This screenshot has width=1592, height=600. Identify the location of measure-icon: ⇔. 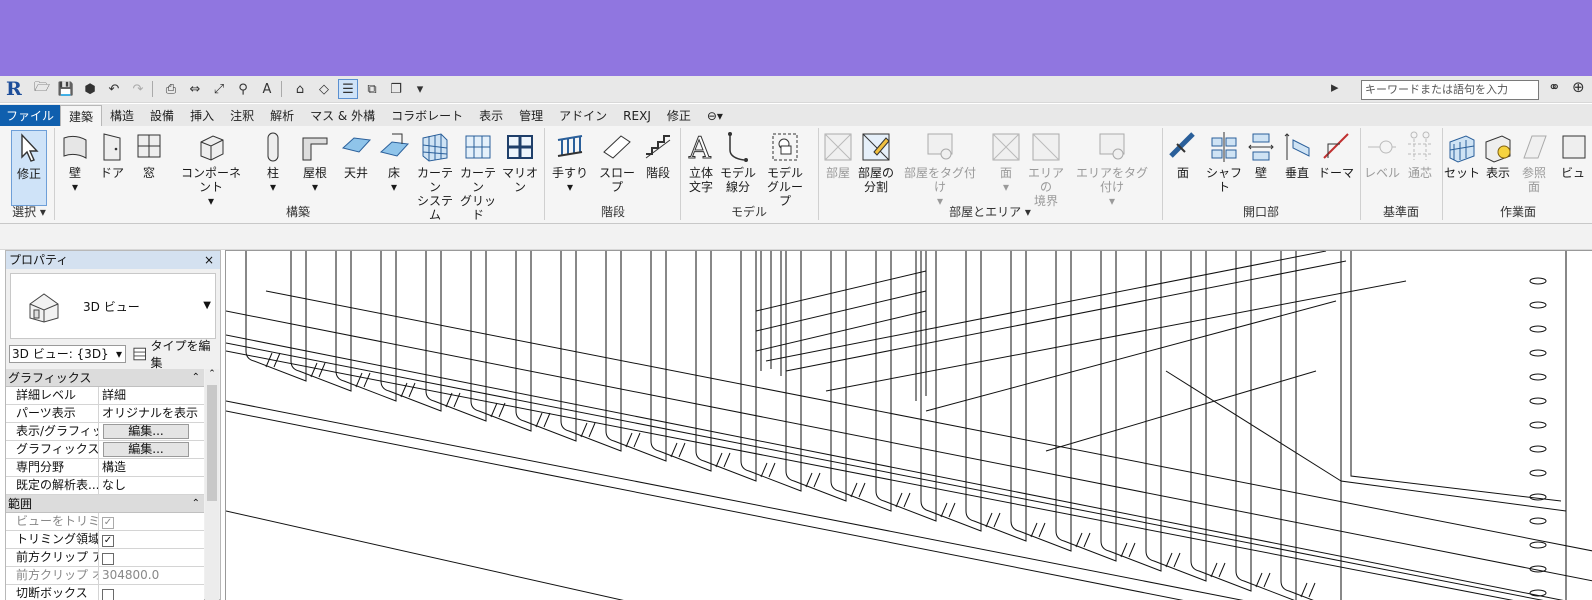
(195, 89).